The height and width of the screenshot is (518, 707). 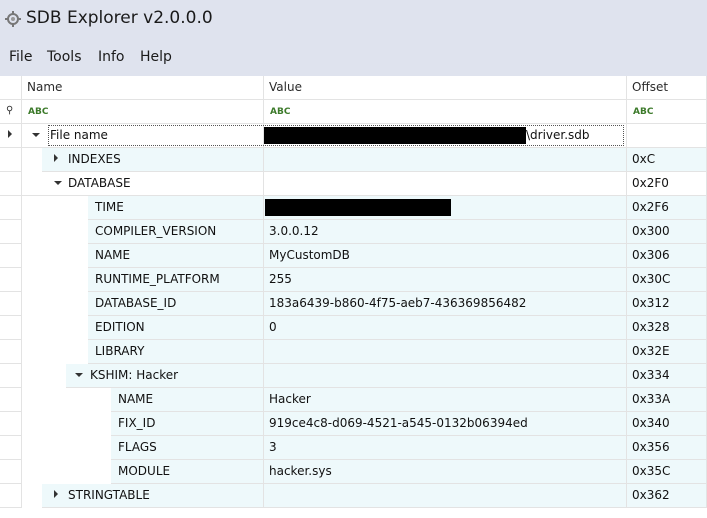 What do you see at coordinates (651, 351) in the screenshot?
I see `node-offset: 0x32E` at bounding box center [651, 351].